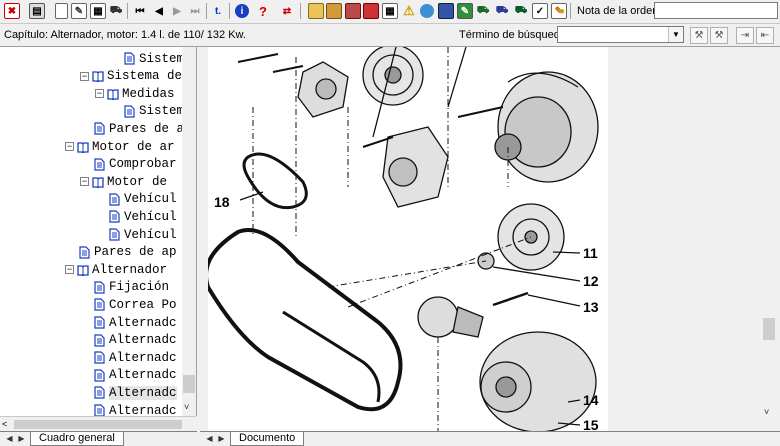 The height and width of the screenshot is (446, 780). What do you see at coordinates (143, 304) in the screenshot?
I see `tree-item-label: Correa Po` at bounding box center [143, 304].